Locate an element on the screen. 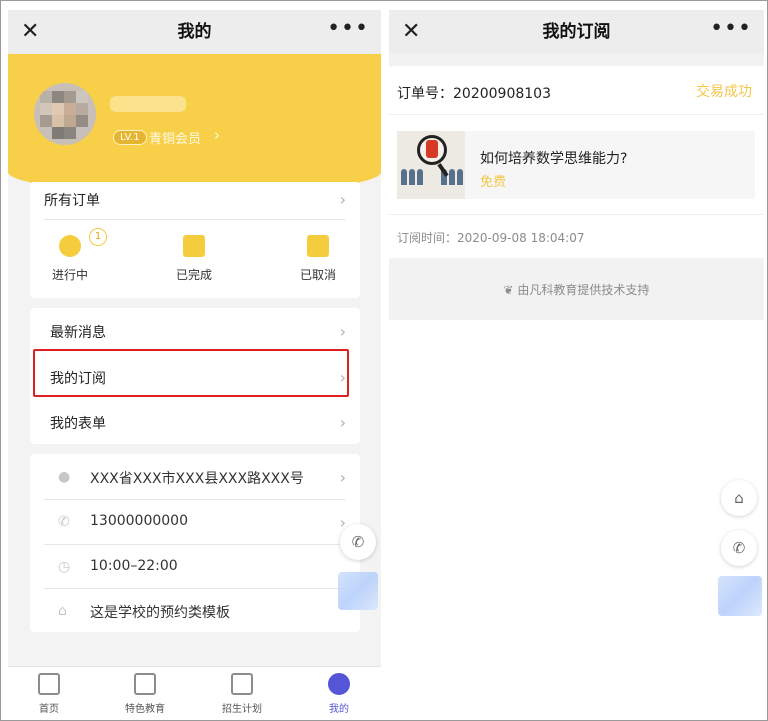 Image resolution: width=768 pixels, height=721 pixels. order-status-label: 已取消 is located at coordinates (317, 275).